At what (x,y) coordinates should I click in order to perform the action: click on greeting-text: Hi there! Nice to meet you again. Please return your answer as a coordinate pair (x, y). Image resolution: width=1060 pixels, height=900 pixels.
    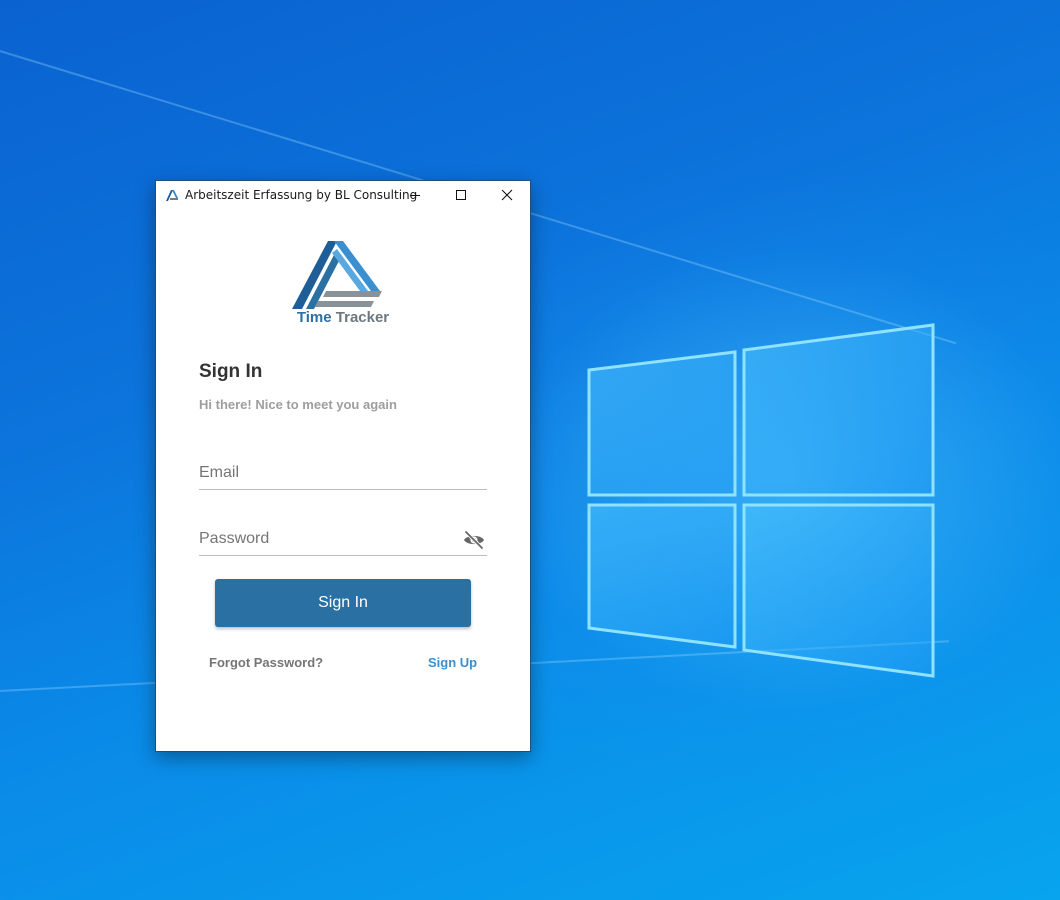
    Looking at the image, I should click on (298, 404).